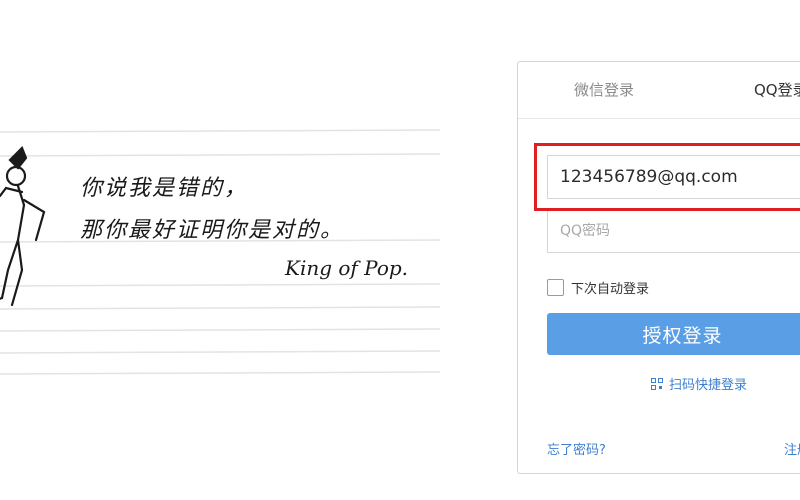 This screenshot has width=800, height=500. I want to click on account-input, so click(673, 177).